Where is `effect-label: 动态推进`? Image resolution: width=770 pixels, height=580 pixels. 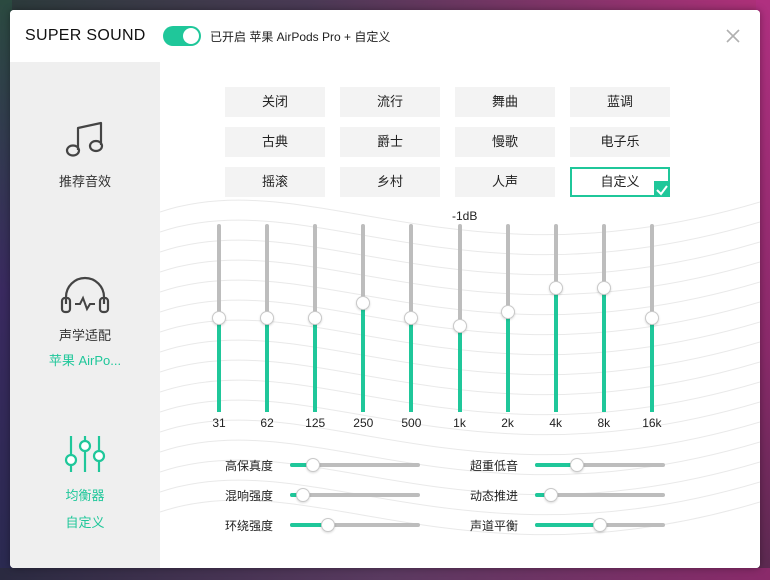
effect-label: 动态推进 is located at coordinates (494, 496).